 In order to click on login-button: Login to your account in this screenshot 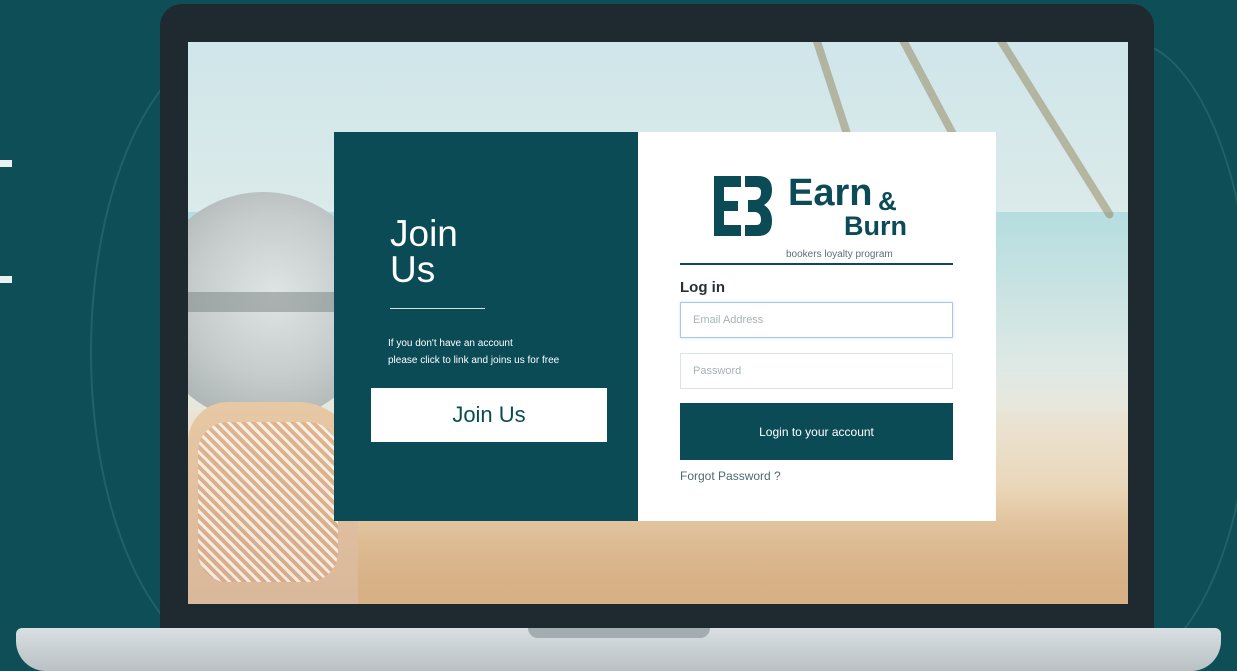, I will do `click(816, 431)`.